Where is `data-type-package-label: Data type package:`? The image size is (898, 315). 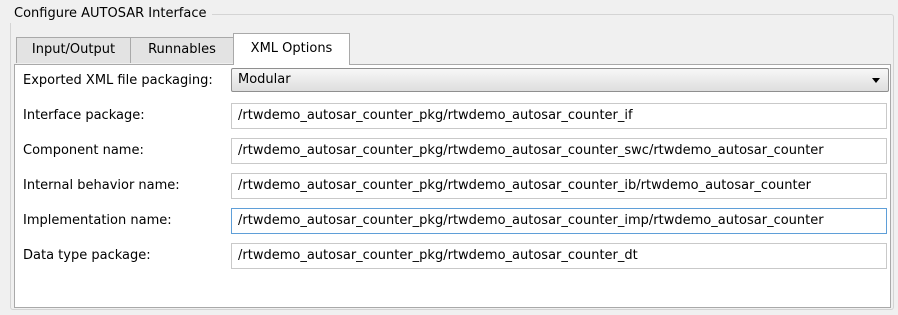
data-type-package-label: Data type package: is located at coordinates (87, 255).